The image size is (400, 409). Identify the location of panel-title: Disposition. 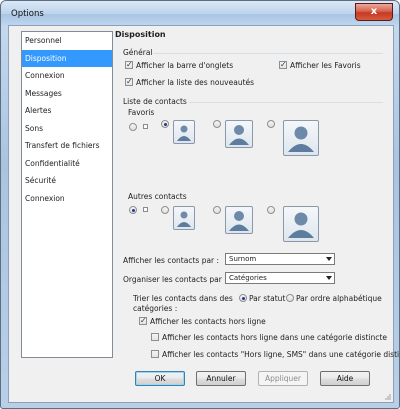
(140, 34).